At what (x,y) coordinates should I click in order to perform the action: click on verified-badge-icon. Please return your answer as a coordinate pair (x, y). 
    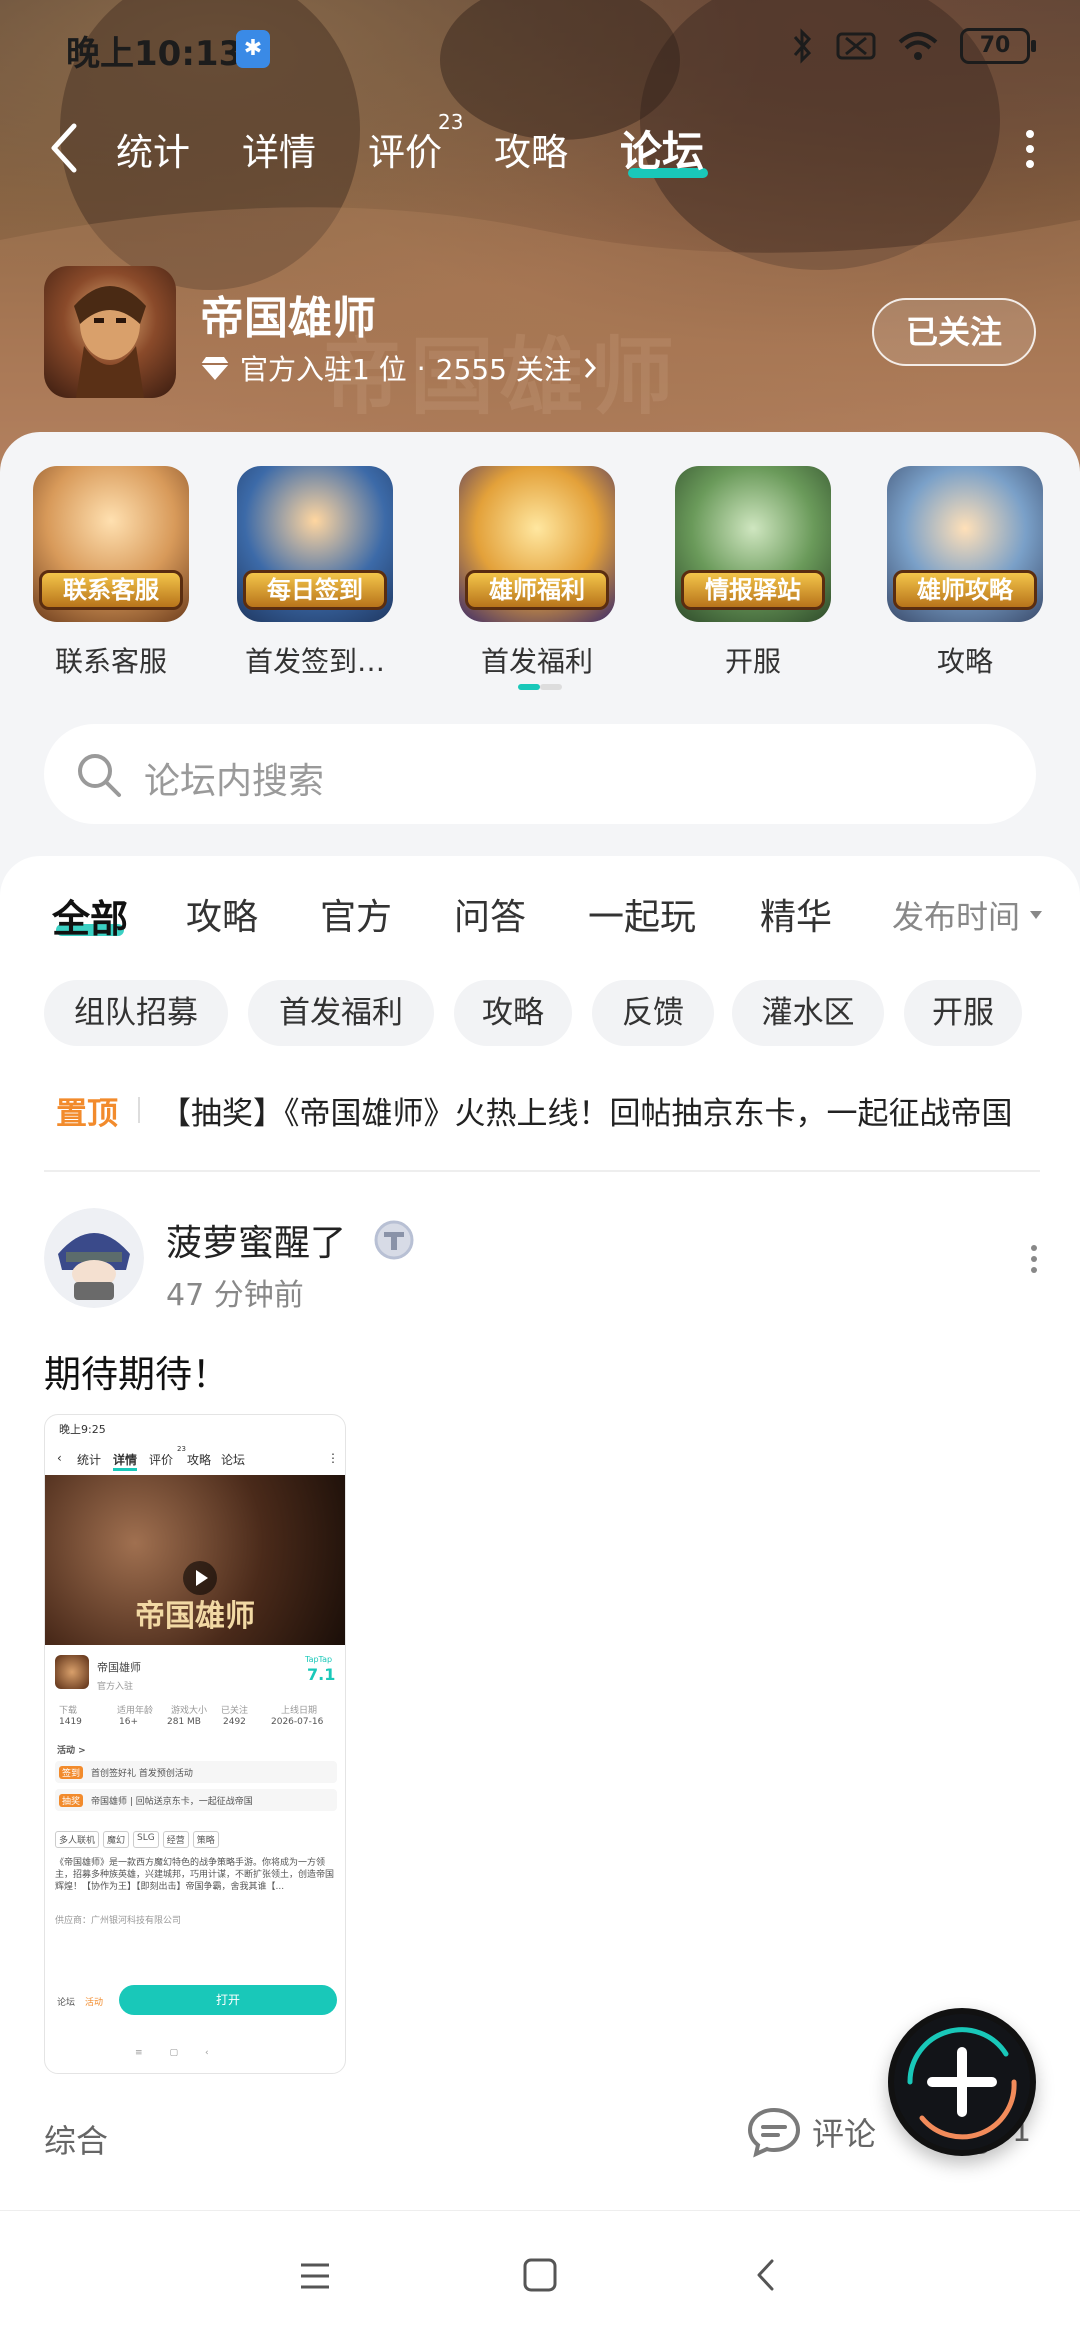
    Looking at the image, I should click on (394, 1240).